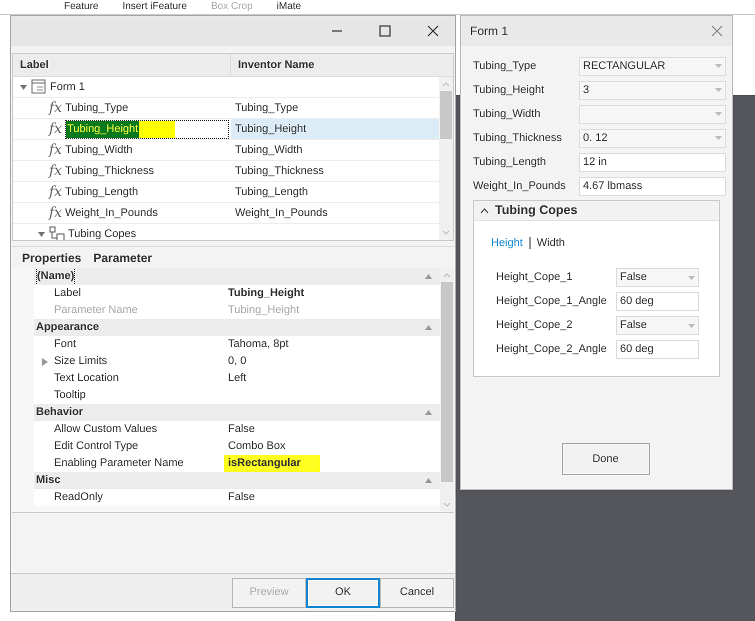  I want to click on label-input: Tubing_Height, so click(147, 129).